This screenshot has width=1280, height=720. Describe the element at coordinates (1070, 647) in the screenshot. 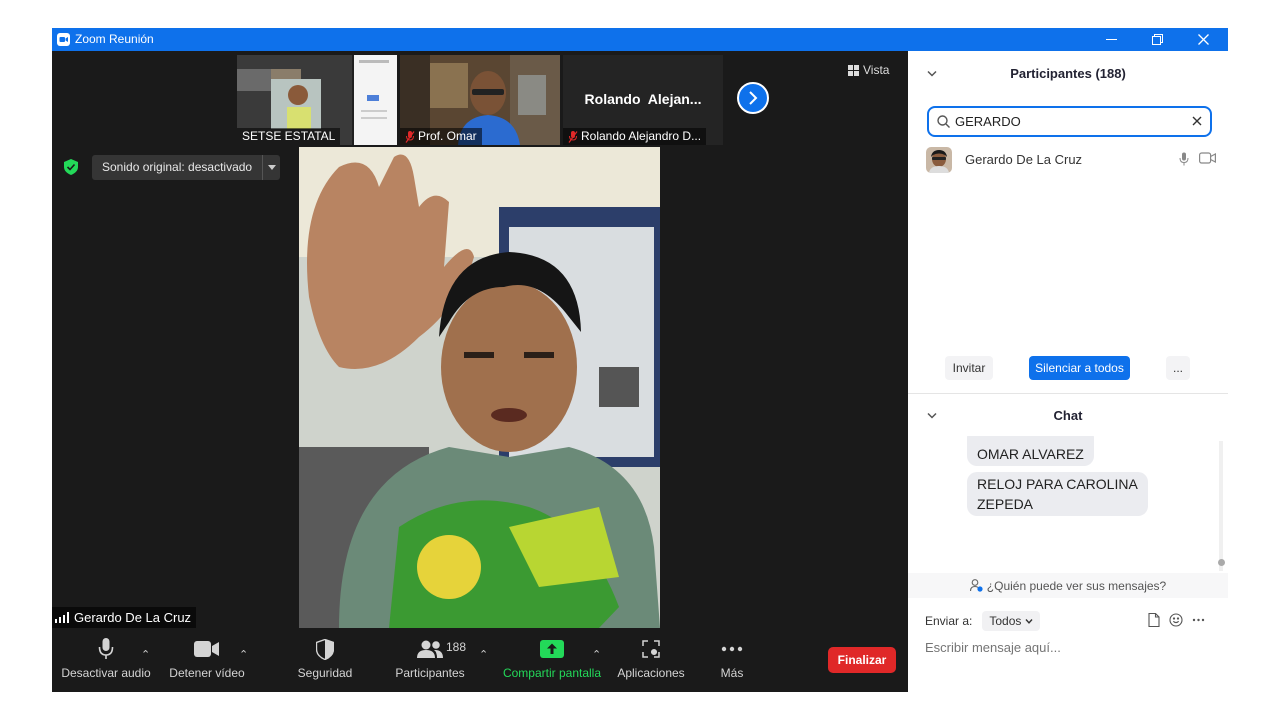

I see `chat-message-input` at that location.